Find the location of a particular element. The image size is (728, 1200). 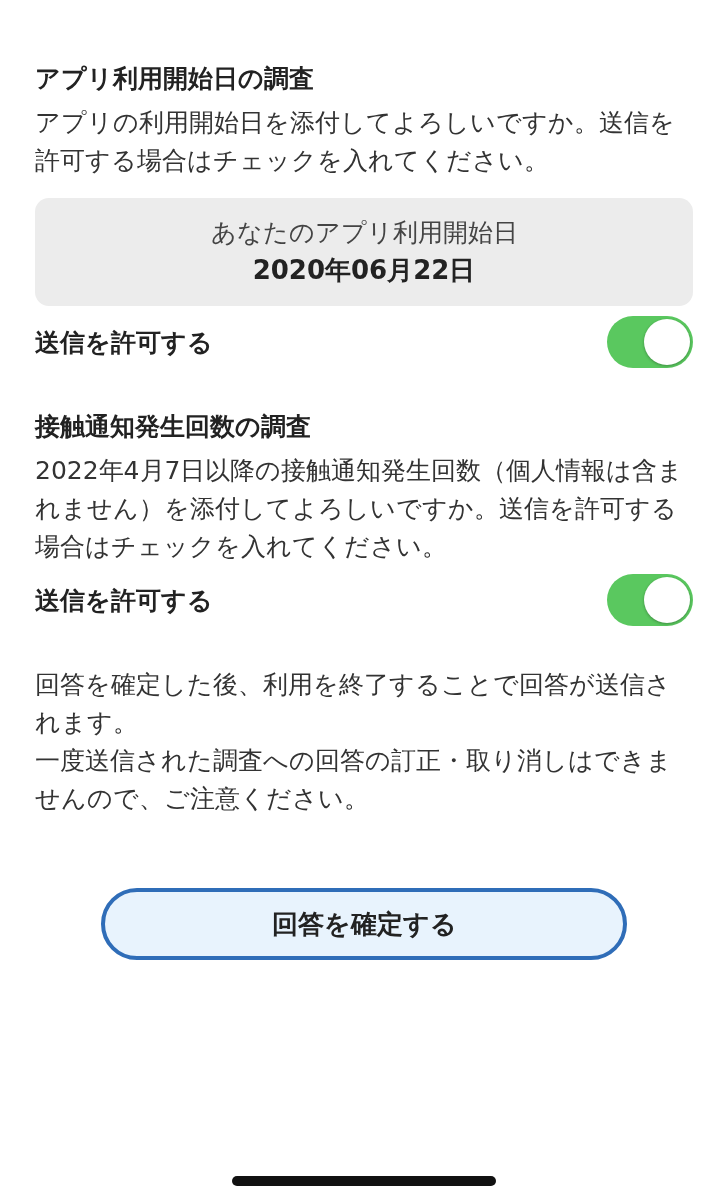

section-description: 2022年4月7日以降の接触通知発生回数（個人情報は含まれません）を添付してよろしいですか。送信を許可する場合はチェックを入れてください。 is located at coordinates (360, 509).